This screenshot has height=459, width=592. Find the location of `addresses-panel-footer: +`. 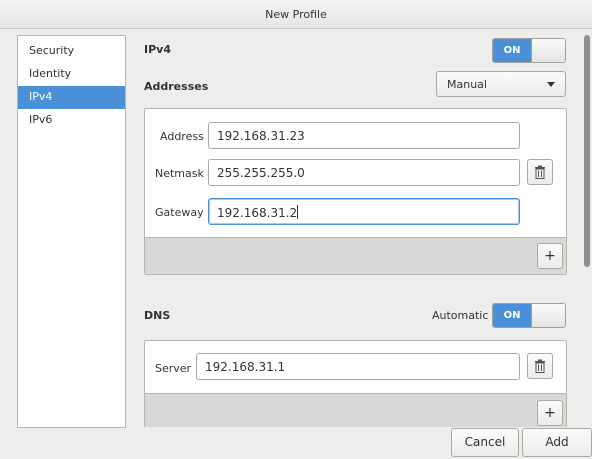

addresses-panel-footer: + is located at coordinates (355, 255).